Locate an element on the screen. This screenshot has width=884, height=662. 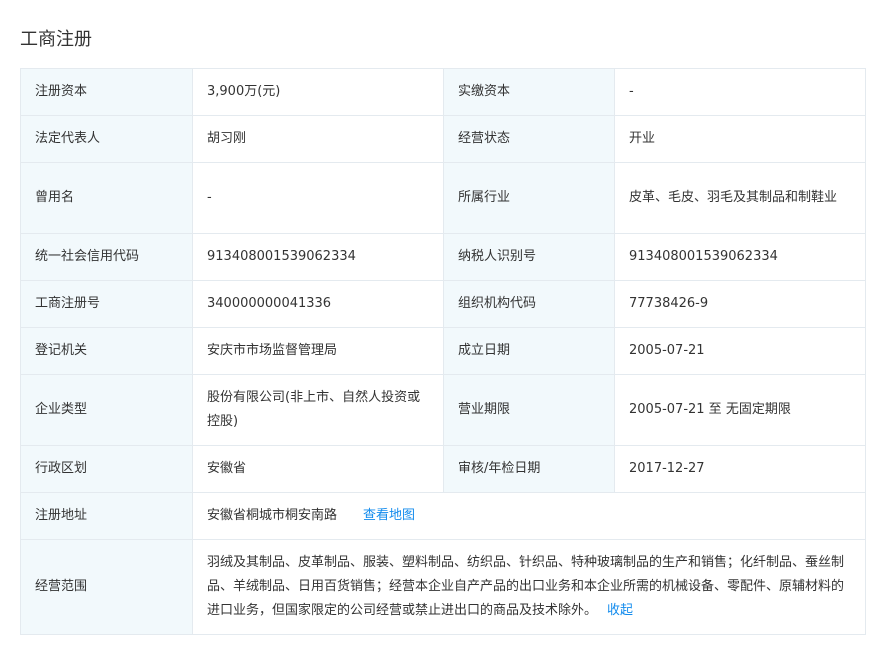
collapse-link: 收起 is located at coordinates (620, 610).